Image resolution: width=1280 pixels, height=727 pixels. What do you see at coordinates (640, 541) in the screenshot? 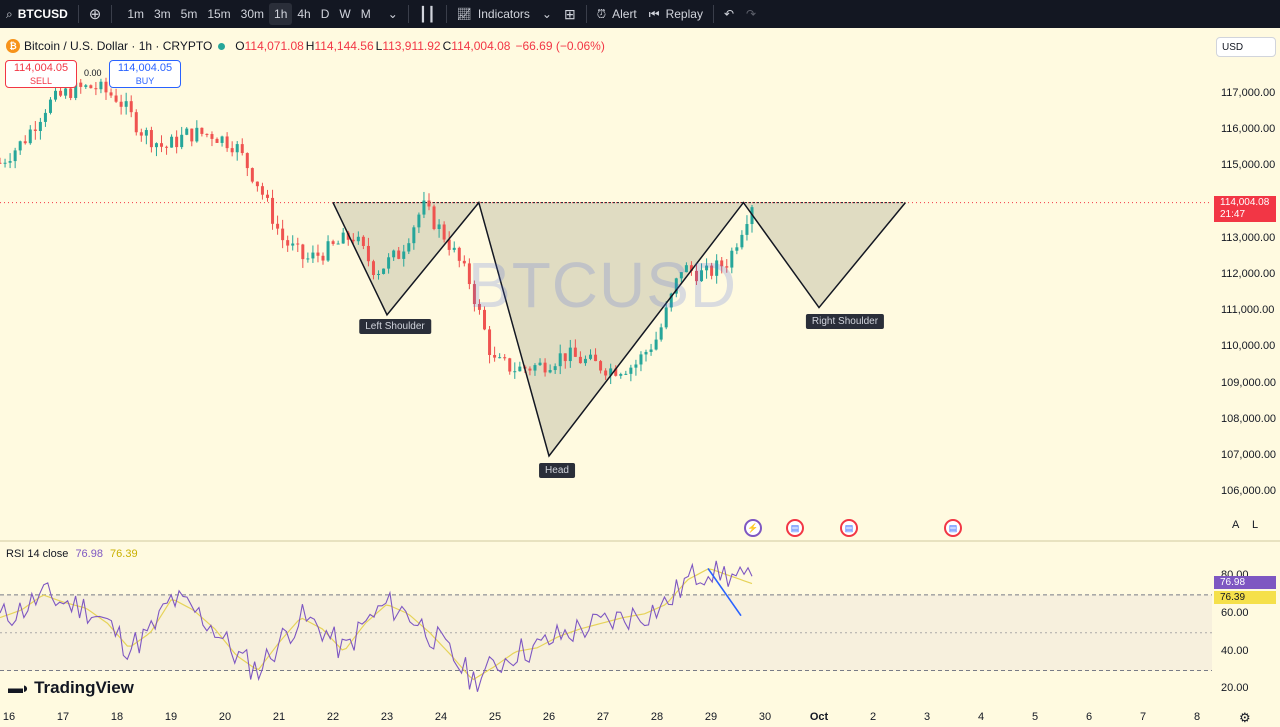
I see `pane-divider` at bounding box center [640, 541].